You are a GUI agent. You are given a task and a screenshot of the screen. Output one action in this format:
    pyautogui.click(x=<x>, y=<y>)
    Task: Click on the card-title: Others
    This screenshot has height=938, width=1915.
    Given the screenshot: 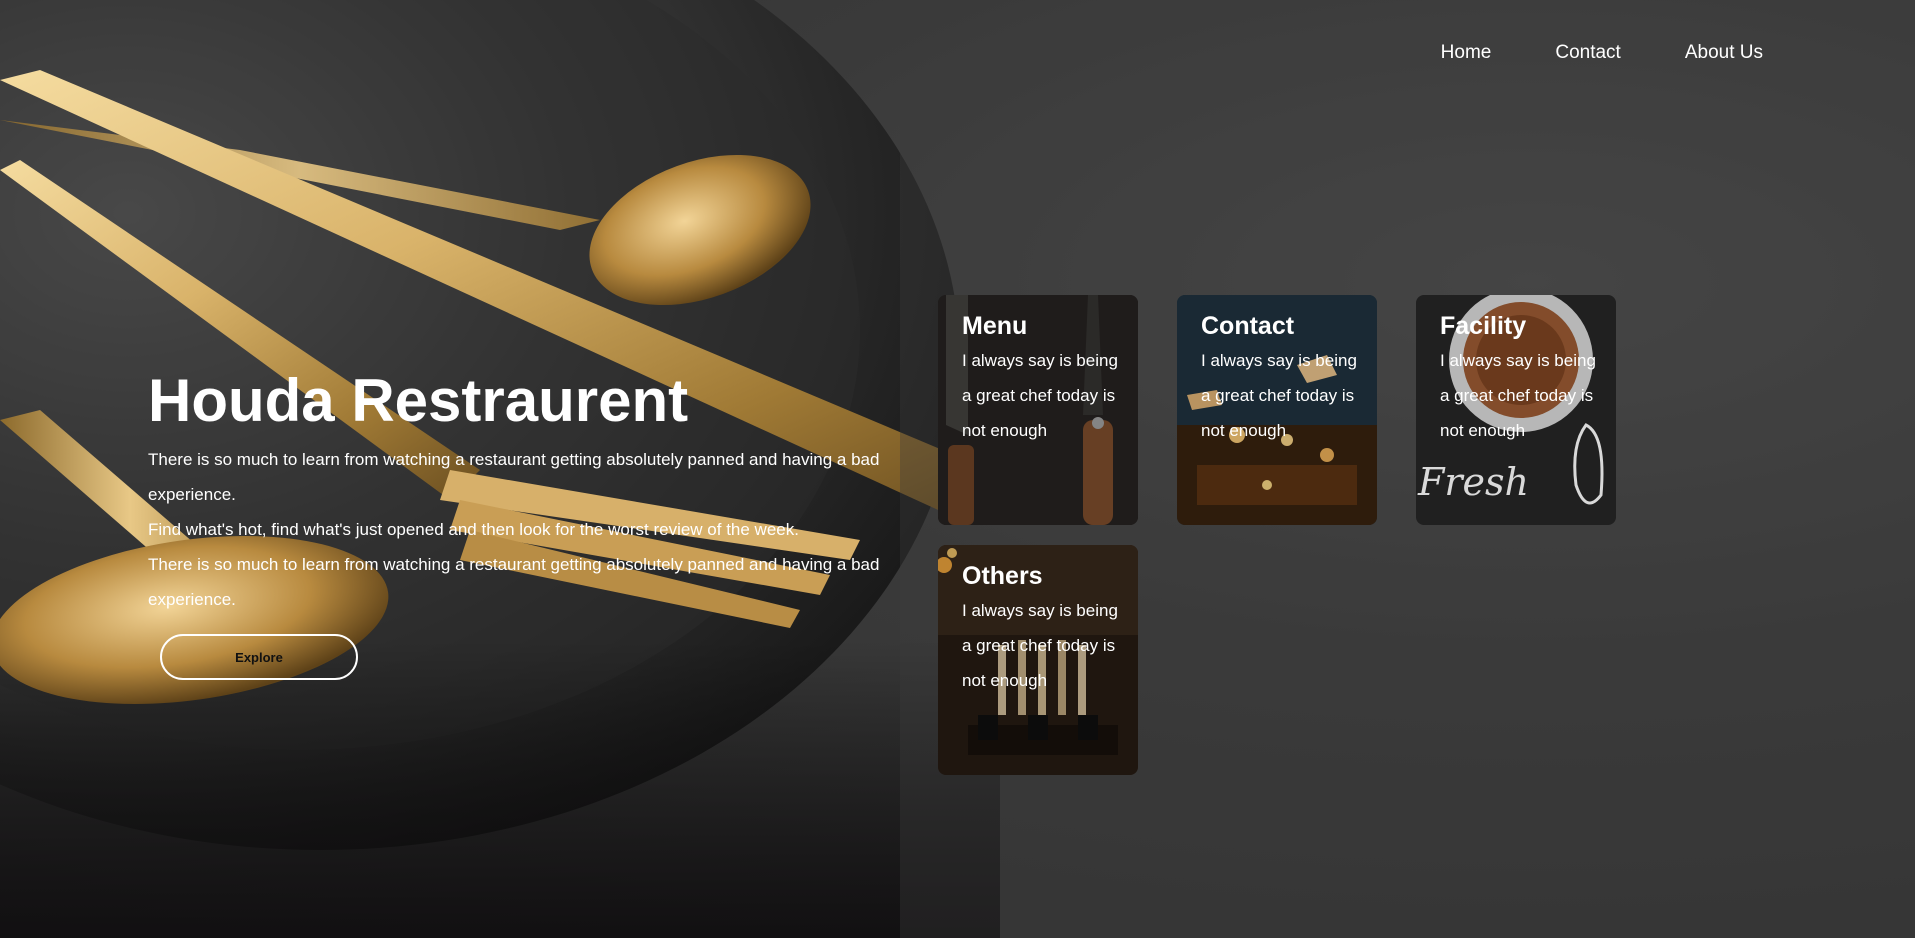 What is the action you would take?
    pyautogui.click(x=1002, y=576)
    